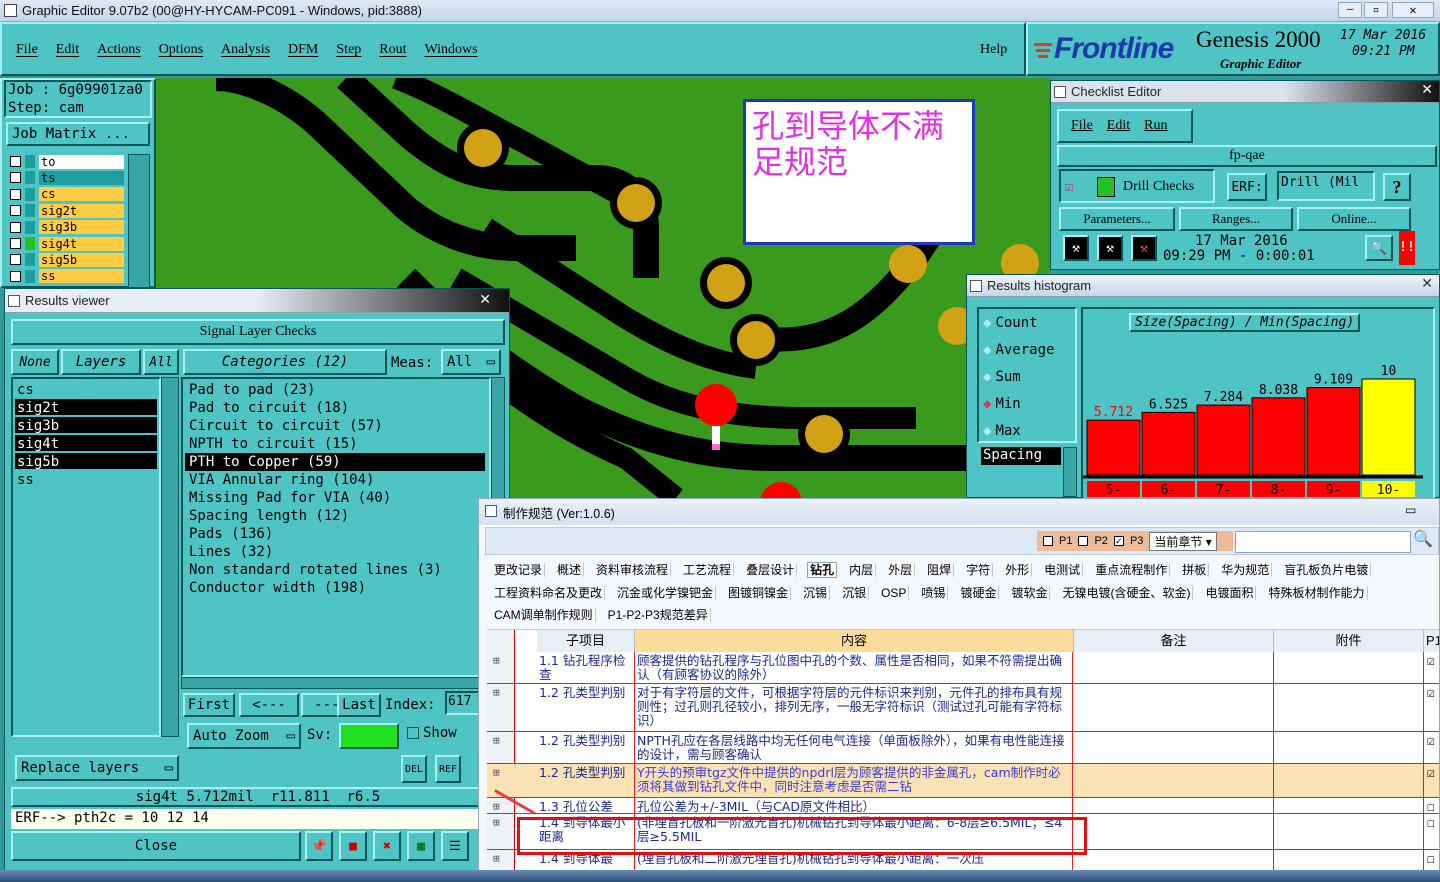  What do you see at coordinates (335, 516) in the screenshot?
I see `result-category-item: Spacing length (12)` at bounding box center [335, 516].